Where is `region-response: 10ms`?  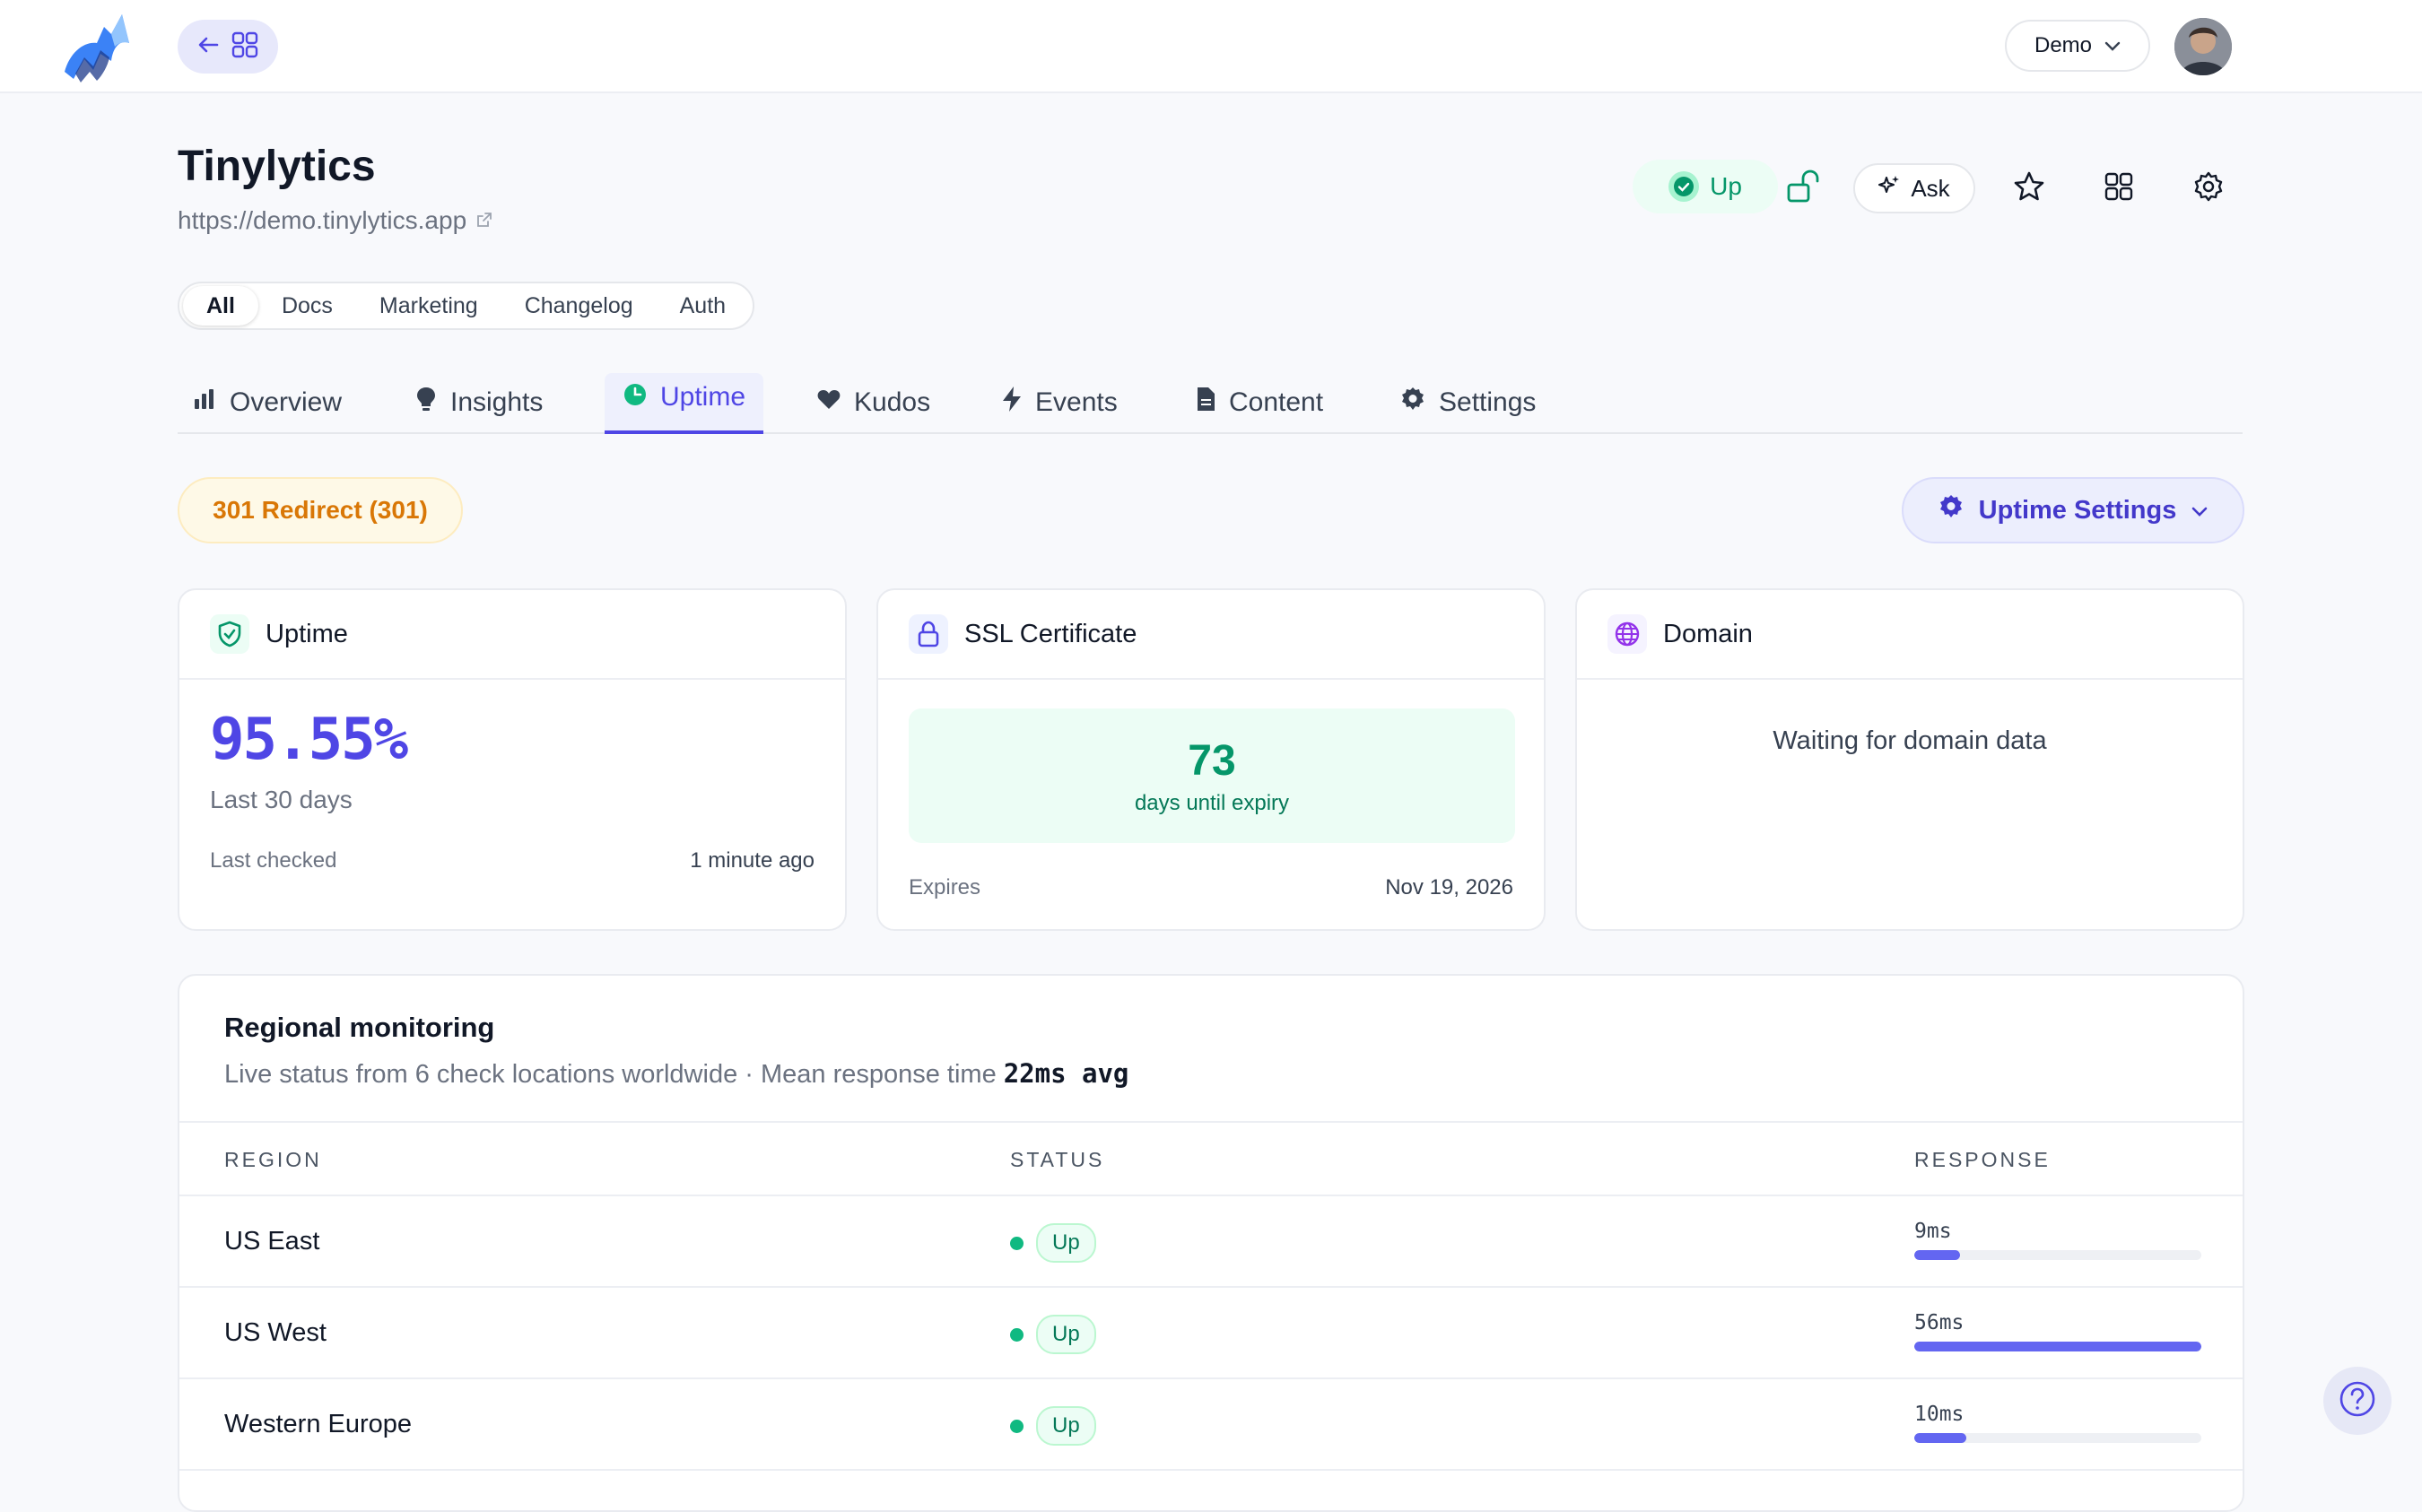 region-response: 10ms is located at coordinates (2057, 1423).